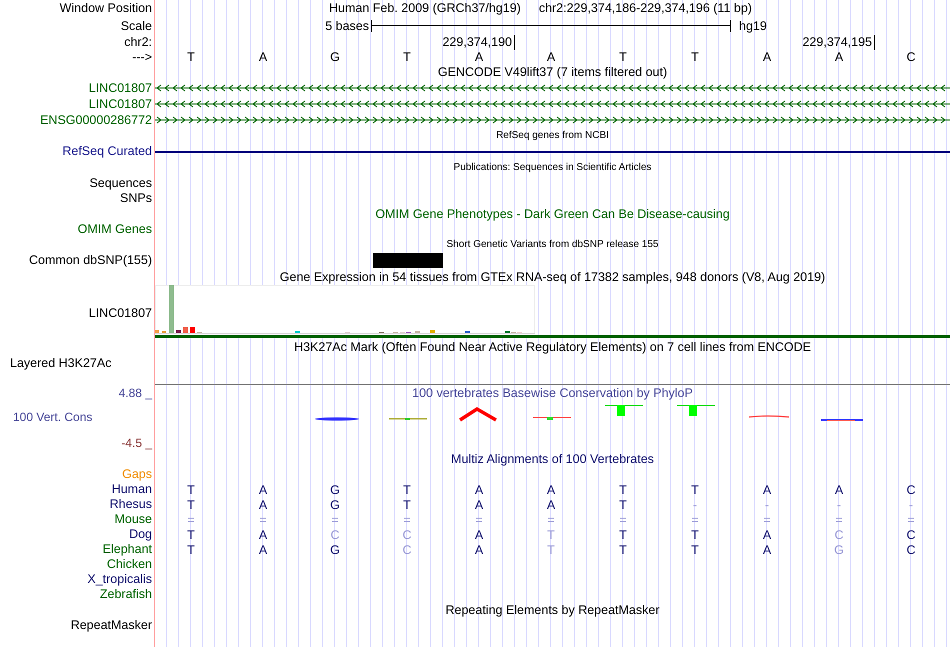 The image size is (950, 647). I want to click on track-label: Gaps, so click(137, 474).